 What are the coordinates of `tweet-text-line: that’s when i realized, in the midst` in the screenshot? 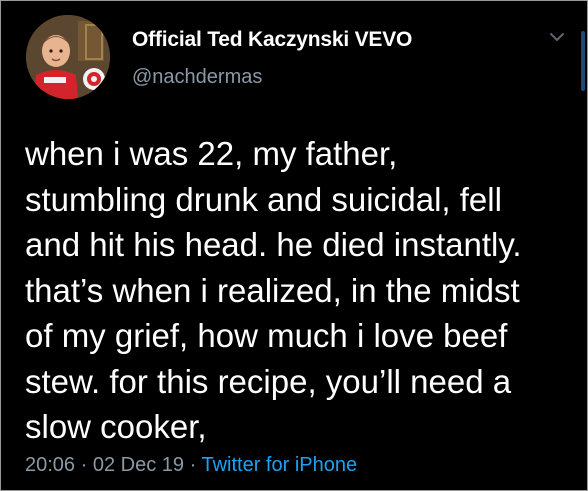 It's located at (272, 290).